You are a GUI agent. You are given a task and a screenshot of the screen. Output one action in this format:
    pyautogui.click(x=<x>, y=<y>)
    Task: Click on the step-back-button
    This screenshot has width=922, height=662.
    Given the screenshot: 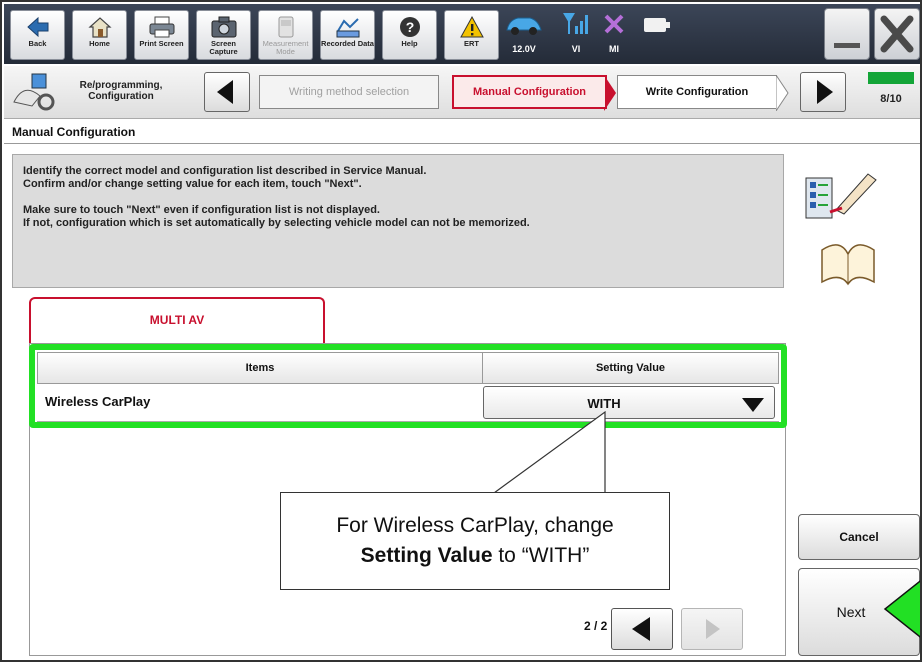 What is the action you would take?
    pyautogui.click(x=227, y=92)
    